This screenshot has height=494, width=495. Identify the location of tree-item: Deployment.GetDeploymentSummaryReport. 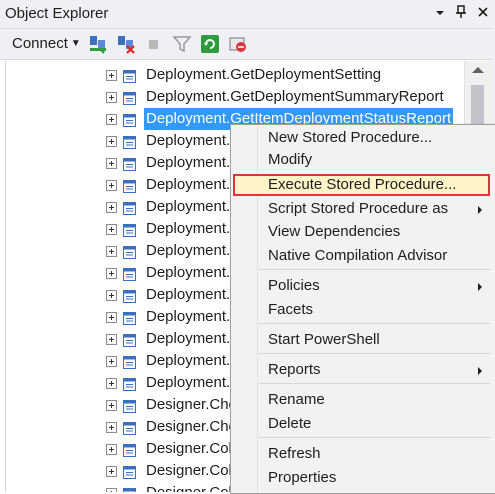
(235, 97).